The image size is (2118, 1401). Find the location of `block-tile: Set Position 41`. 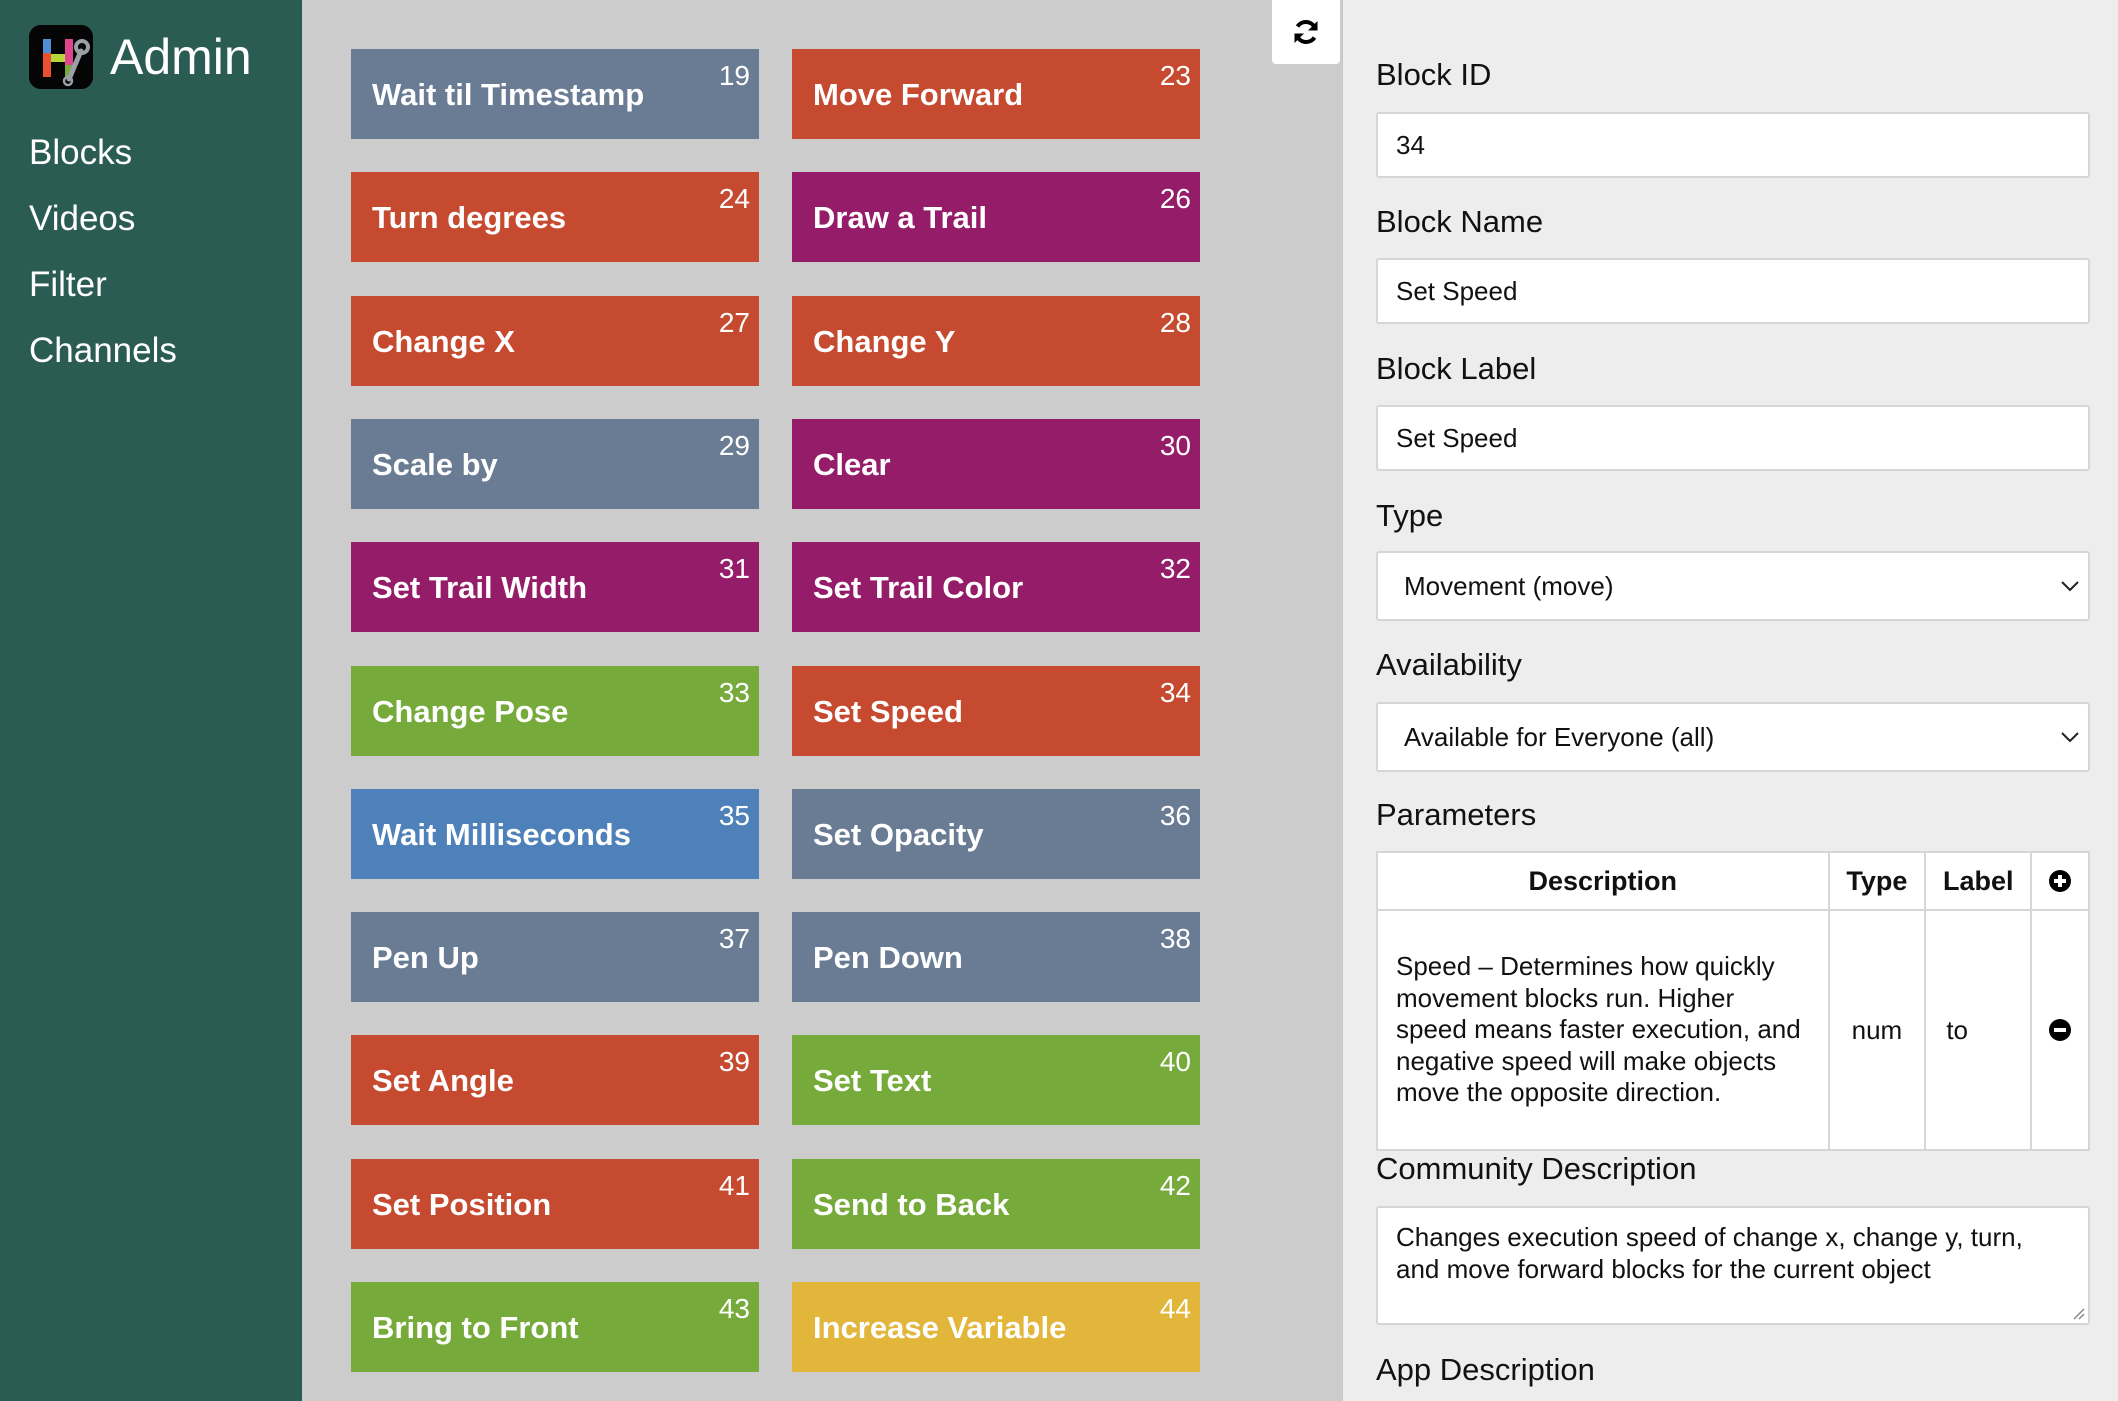

block-tile: Set Position 41 is located at coordinates (555, 1204).